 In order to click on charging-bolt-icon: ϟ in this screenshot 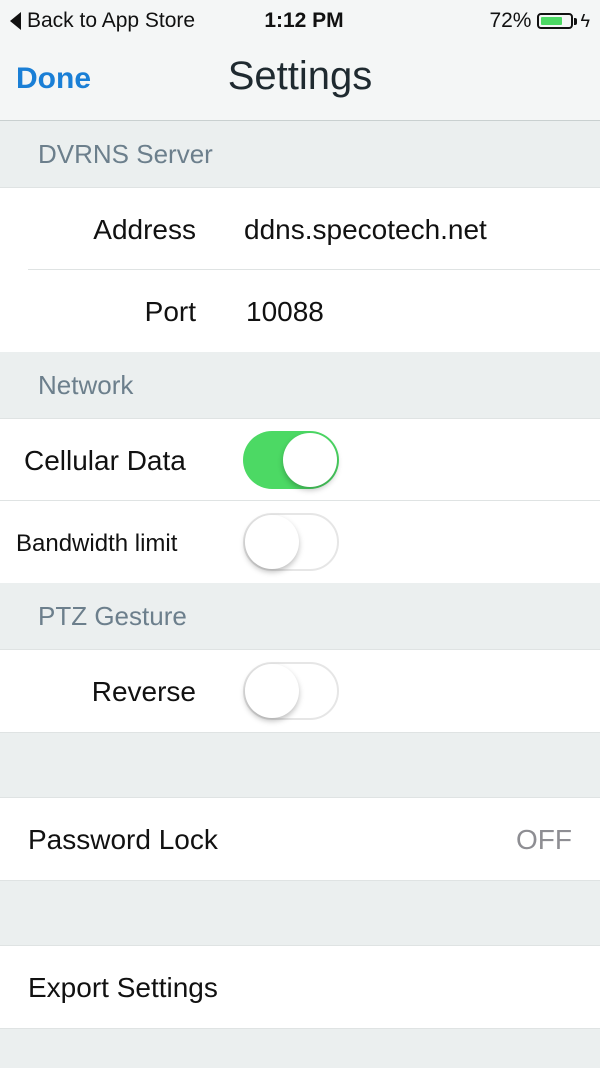, I will do `click(585, 20)`.